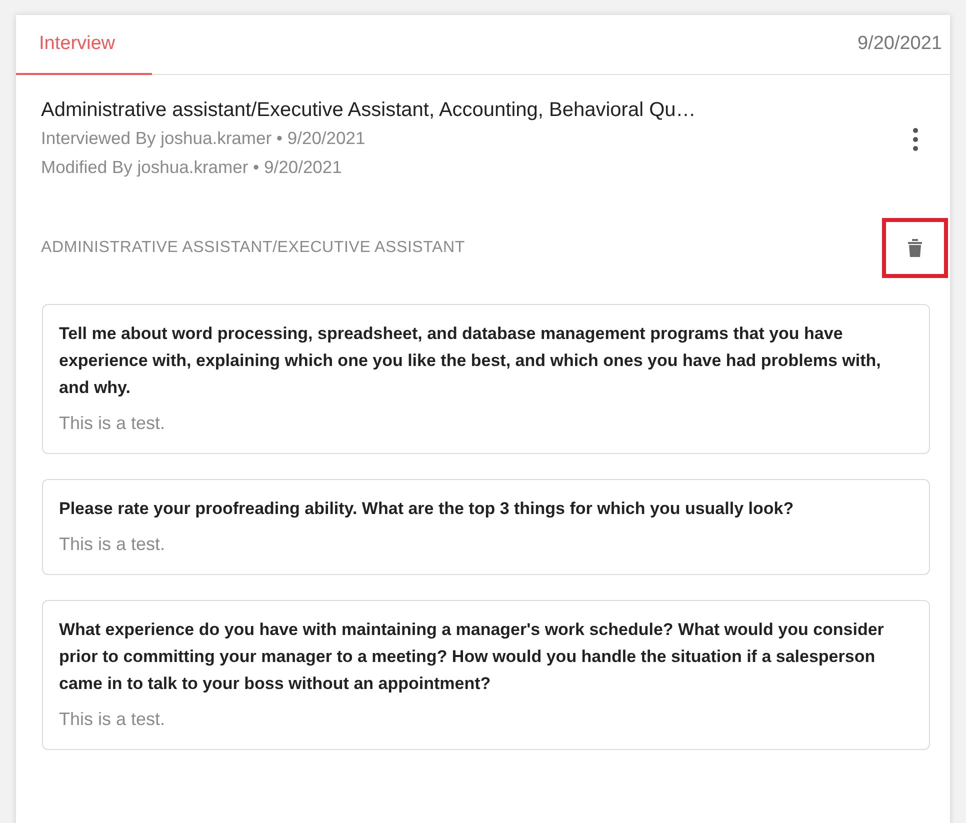 The height and width of the screenshot is (823, 966). What do you see at coordinates (427, 509) in the screenshot?
I see `question-text: Please rate your proofreading ability. What are the top 3 things for which you usually look?` at bounding box center [427, 509].